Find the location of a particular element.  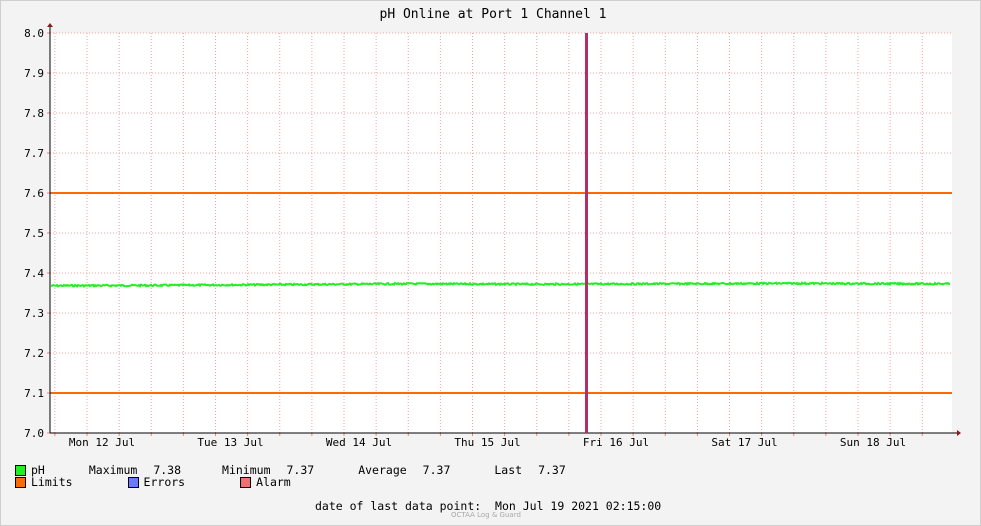

y-tick-label: 7.0 is located at coordinates (34, 433).